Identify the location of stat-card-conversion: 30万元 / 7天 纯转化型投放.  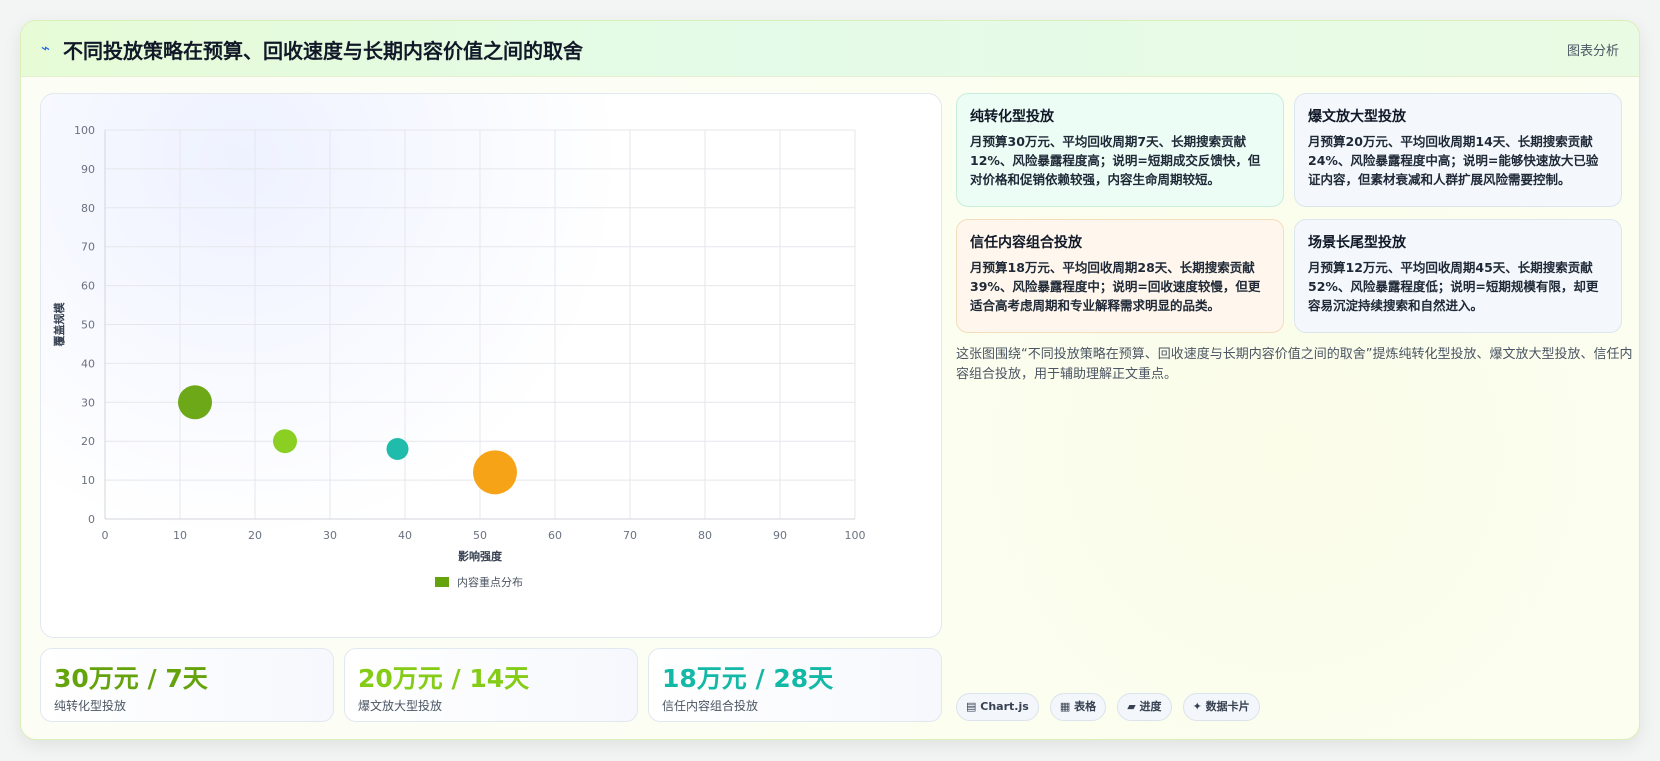
(187, 685).